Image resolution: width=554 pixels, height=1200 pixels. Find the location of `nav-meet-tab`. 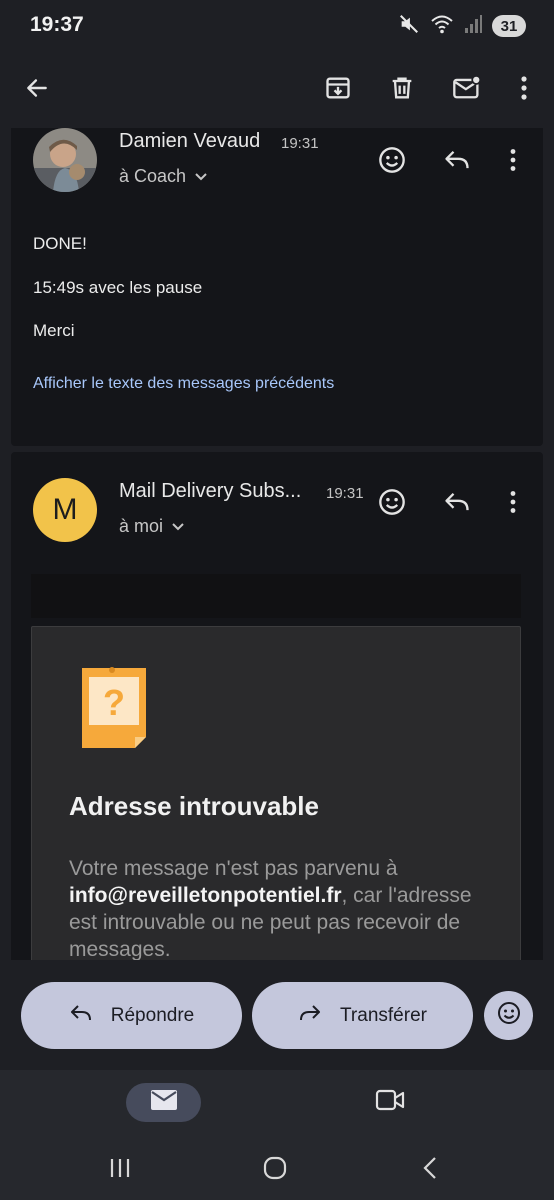

nav-meet-tab is located at coordinates (390, 1102).